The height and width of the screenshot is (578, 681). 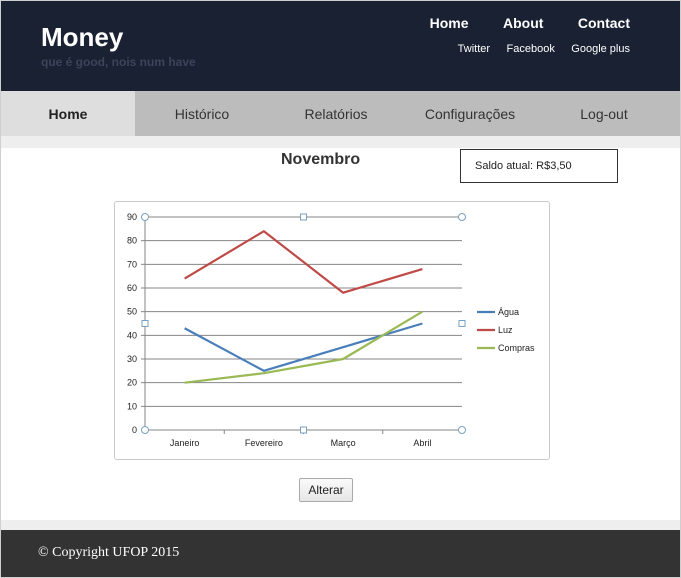 I want to click on site-footer: © Copyright UFOP 2015, so click(x=340, y=553).